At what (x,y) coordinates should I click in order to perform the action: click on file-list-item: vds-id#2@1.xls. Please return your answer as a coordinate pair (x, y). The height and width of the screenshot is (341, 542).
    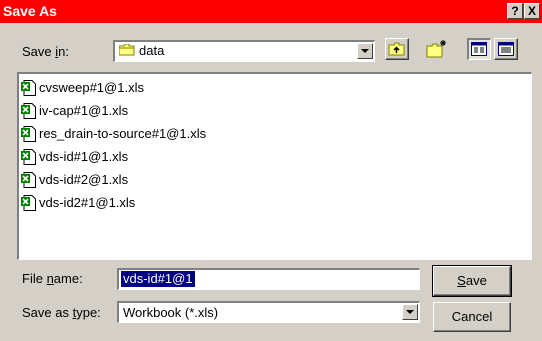
    Looking at the image, I should click on (74, 180).